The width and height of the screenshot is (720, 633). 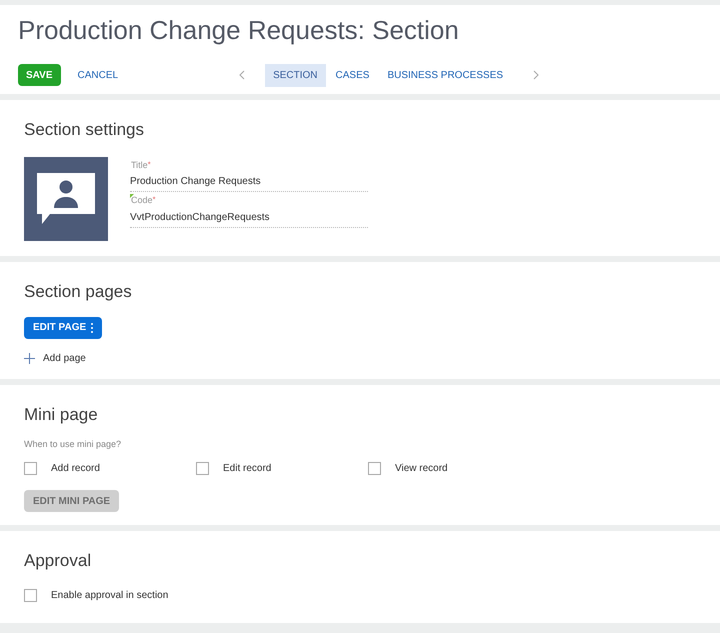 I want to click on more-icon, so click(x=92, y=327).